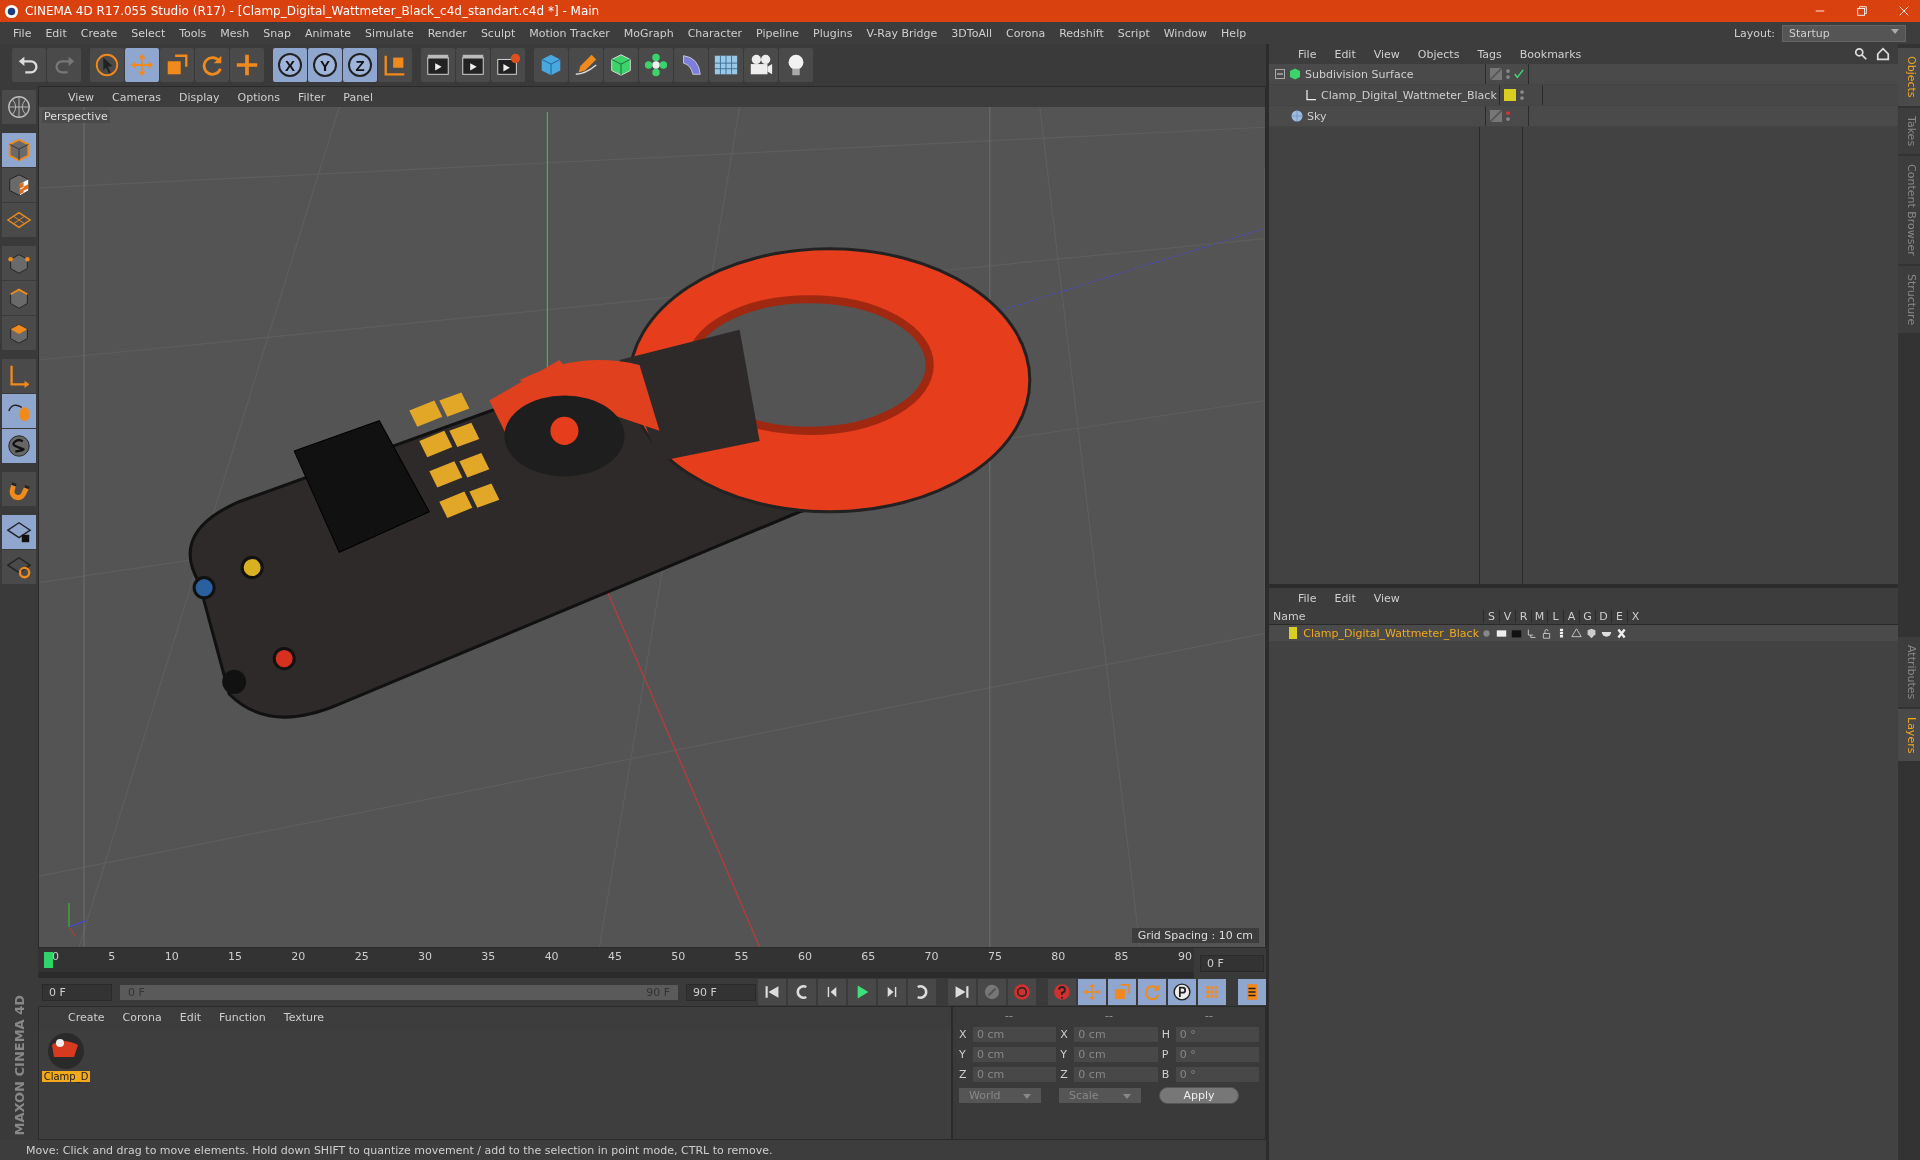  What do you see at coordinates (1519, 74) in the screenshot?
I see `check-icon` at bounding box center [1519, 74].